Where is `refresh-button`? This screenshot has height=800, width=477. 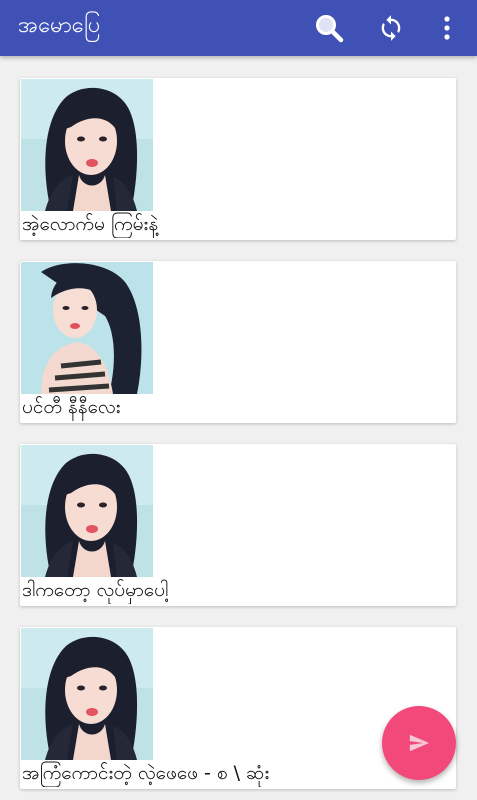
refresh-button is located at coordinates (391, 28).